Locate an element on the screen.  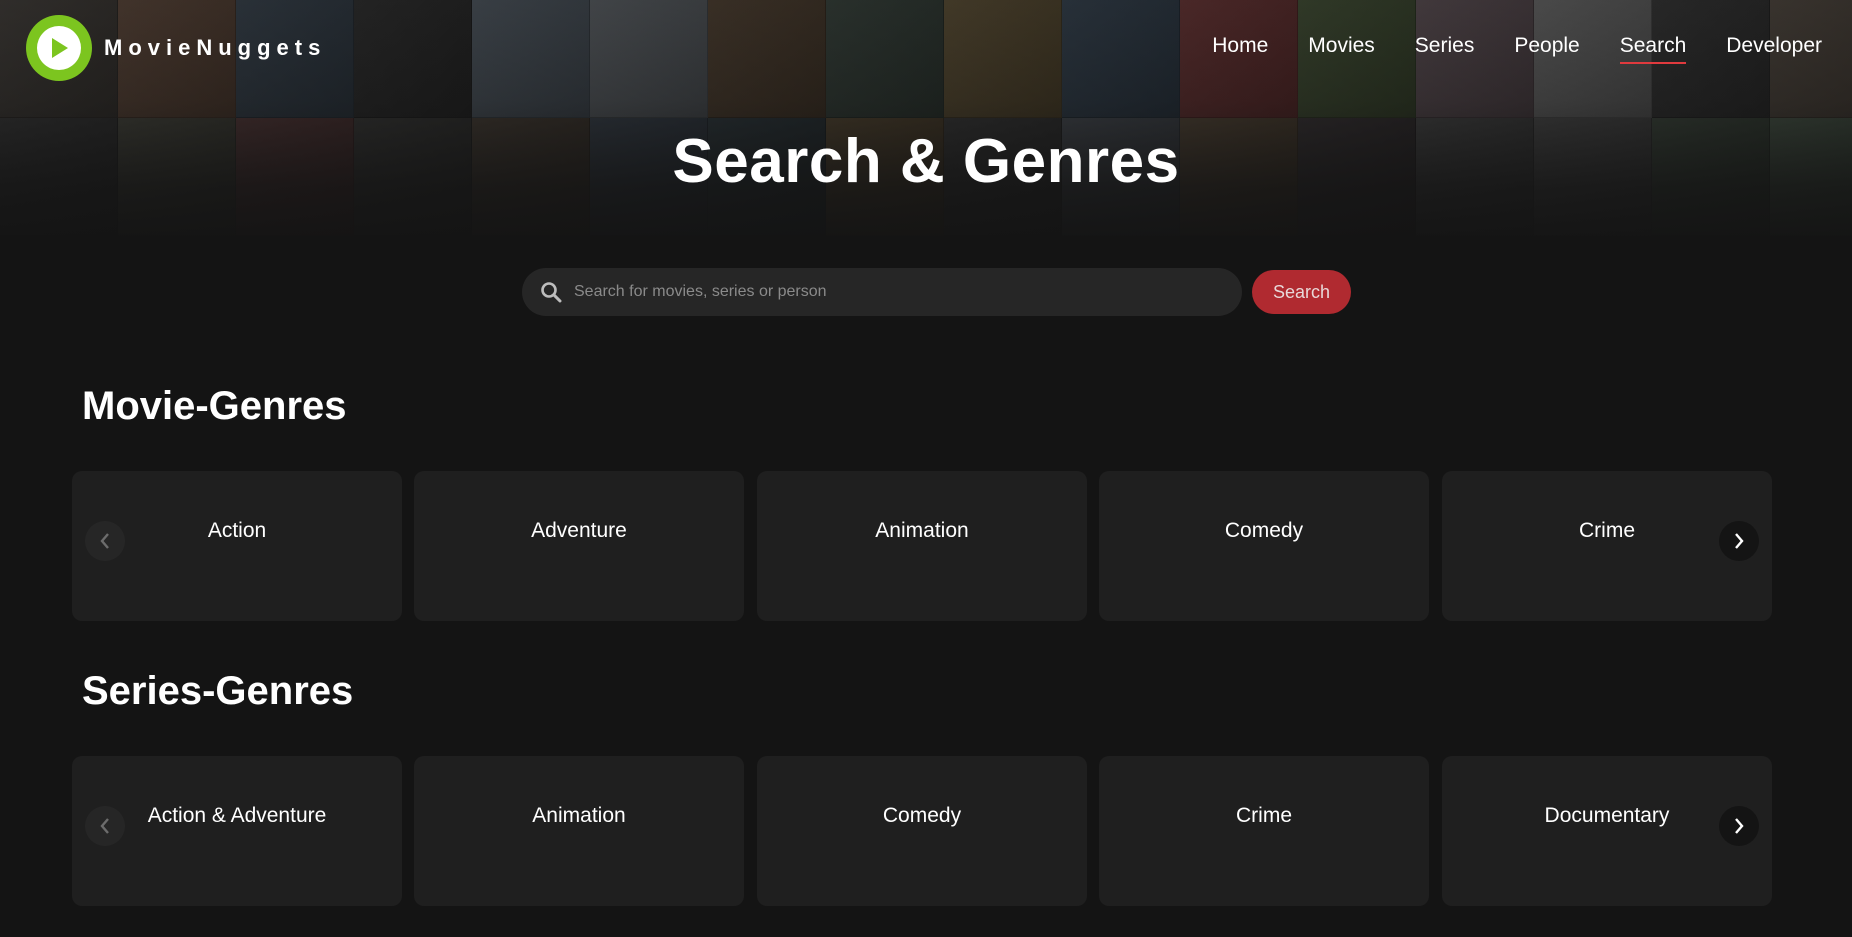
brand-name: MovieNuggets is located at coordinates (215, 48).